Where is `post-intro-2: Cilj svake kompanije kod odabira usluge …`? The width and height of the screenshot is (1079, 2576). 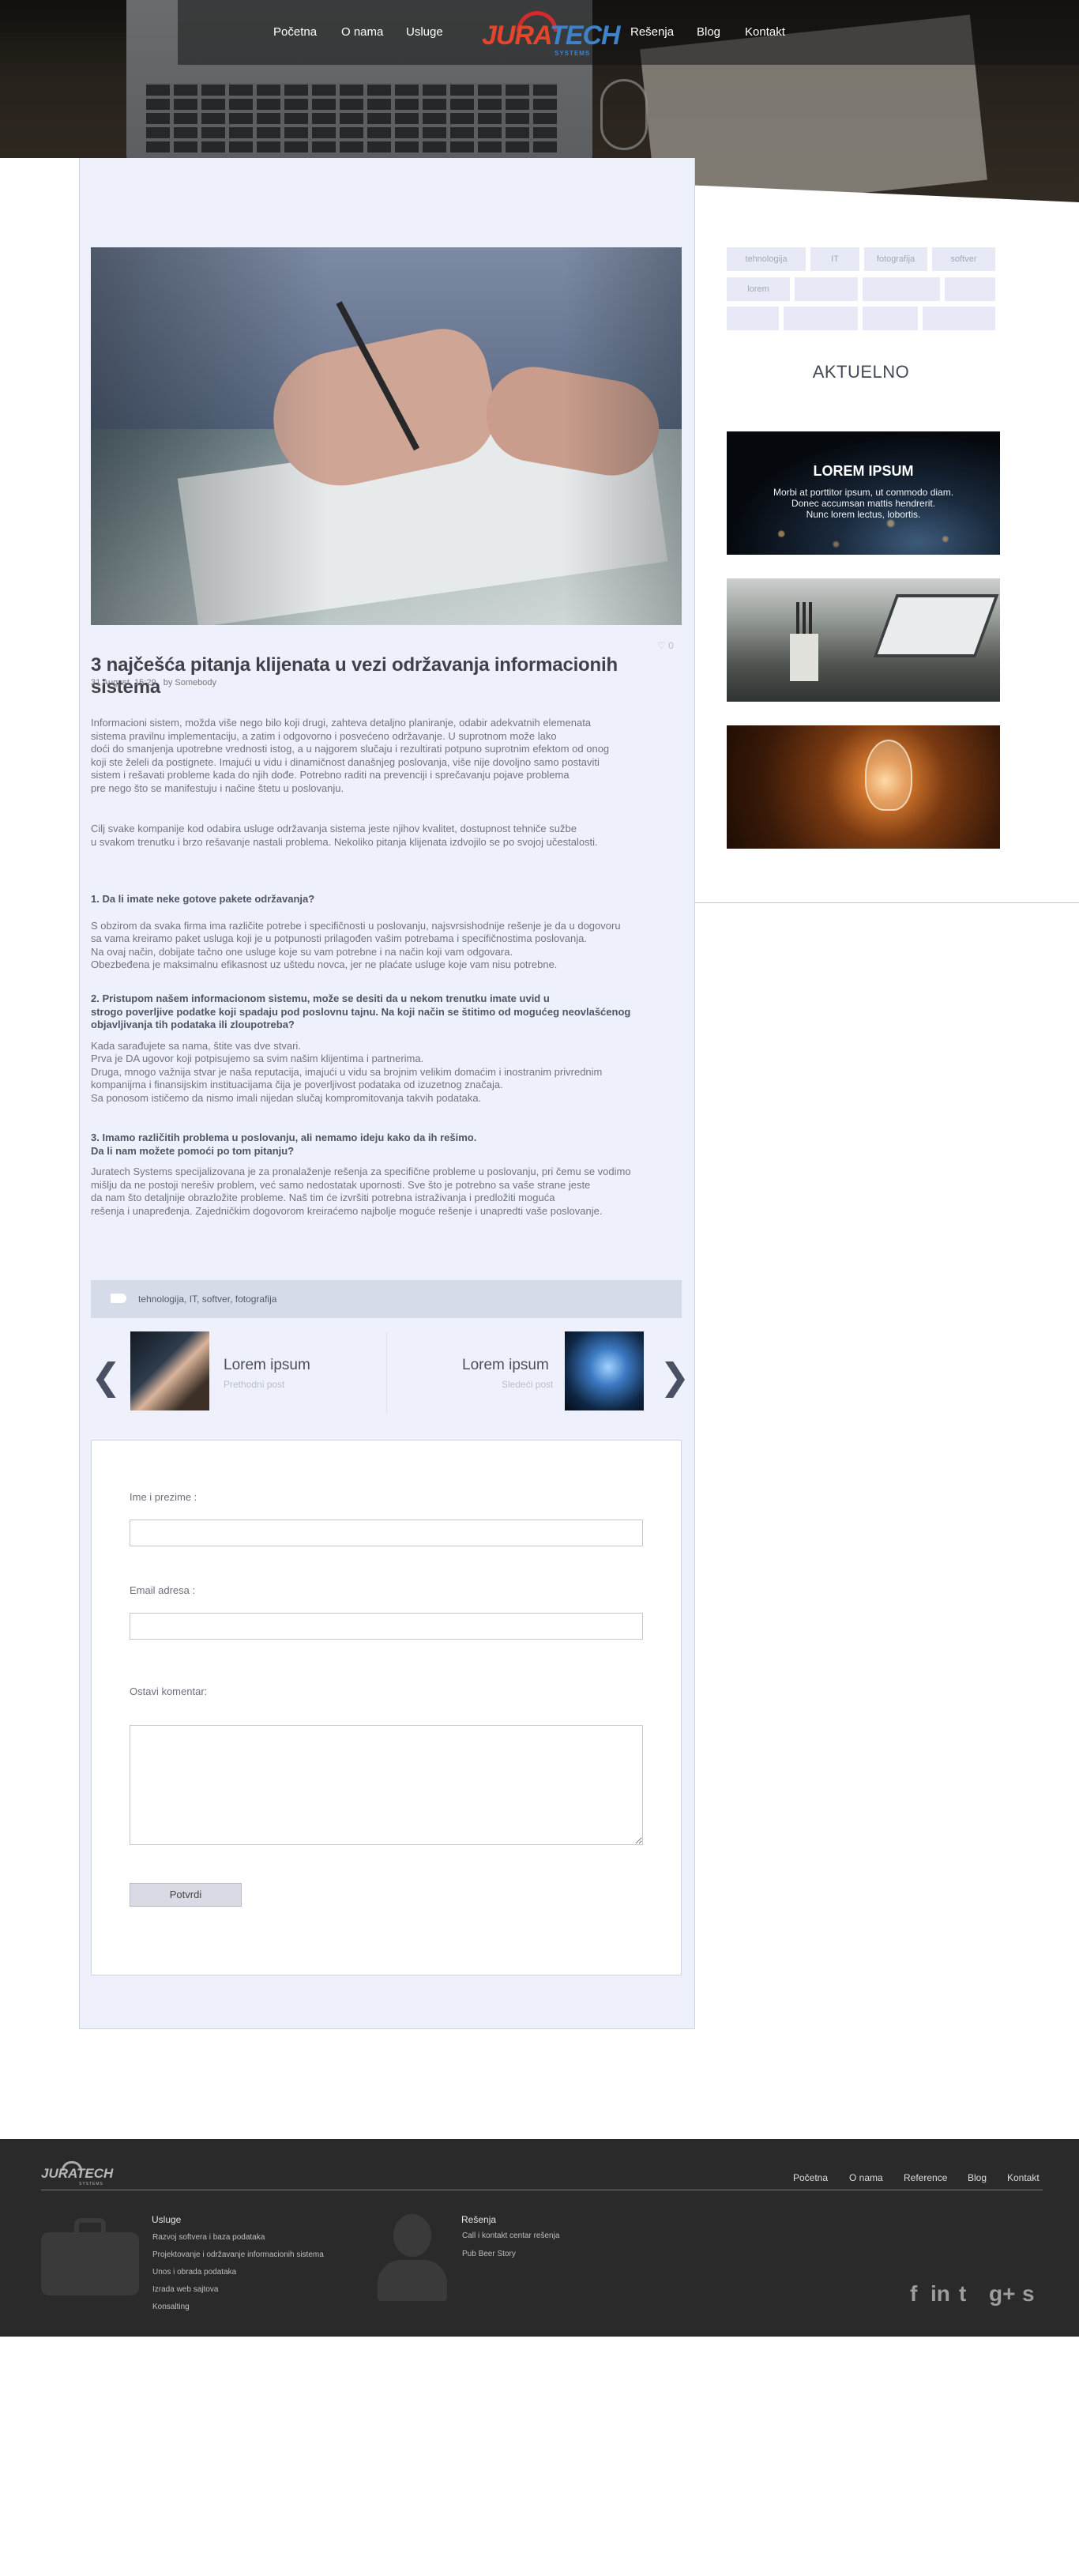
post-intro-2: Cilj svake kompanije kod odabira usluge … is located at coordinates (344, 835).